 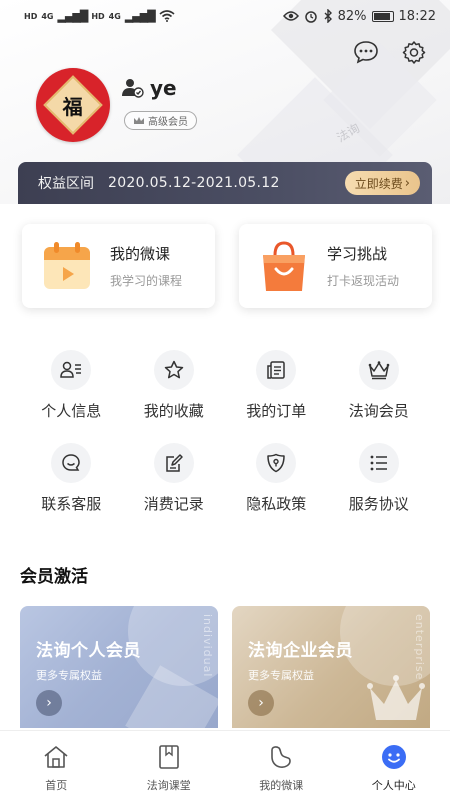 I want to click on membership-section-title: 会员激活, so click(x=54, y=577).